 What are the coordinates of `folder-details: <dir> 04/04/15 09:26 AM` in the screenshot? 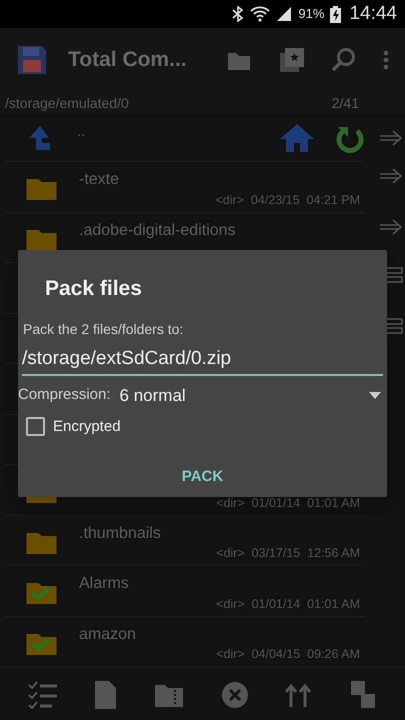 It's located at (288, 655).